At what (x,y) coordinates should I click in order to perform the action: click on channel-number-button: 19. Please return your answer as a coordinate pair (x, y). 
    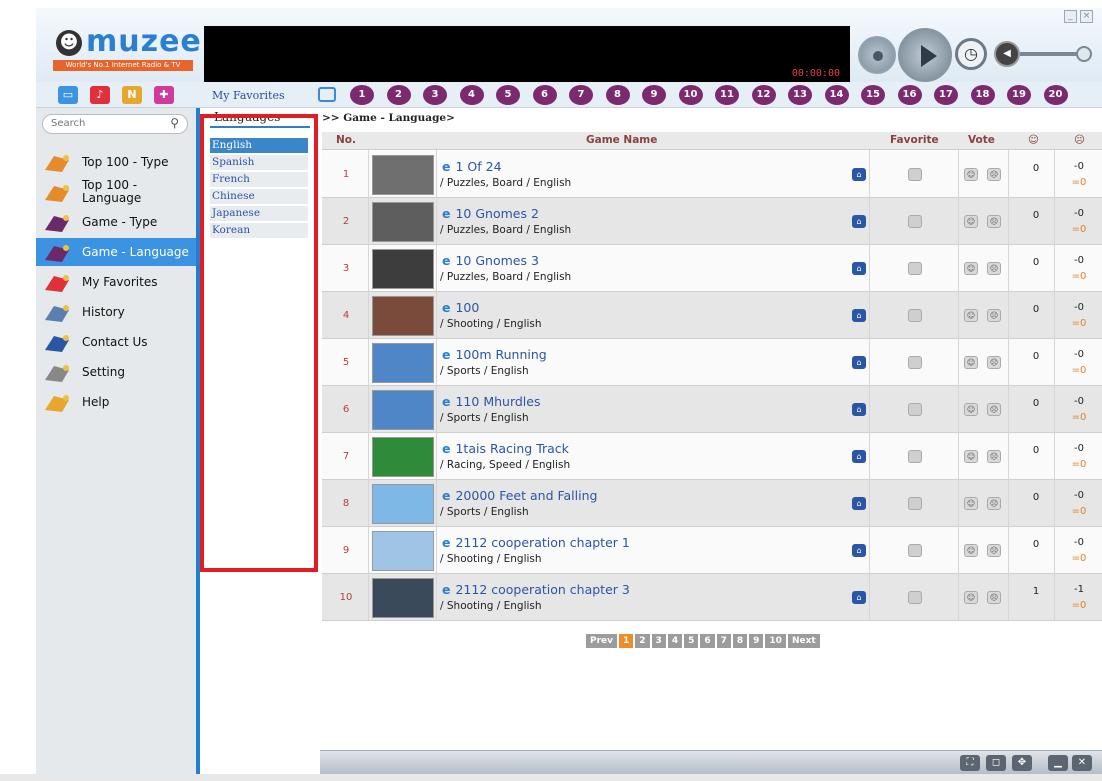
    Looking at the image, I should click on (1019, 95).